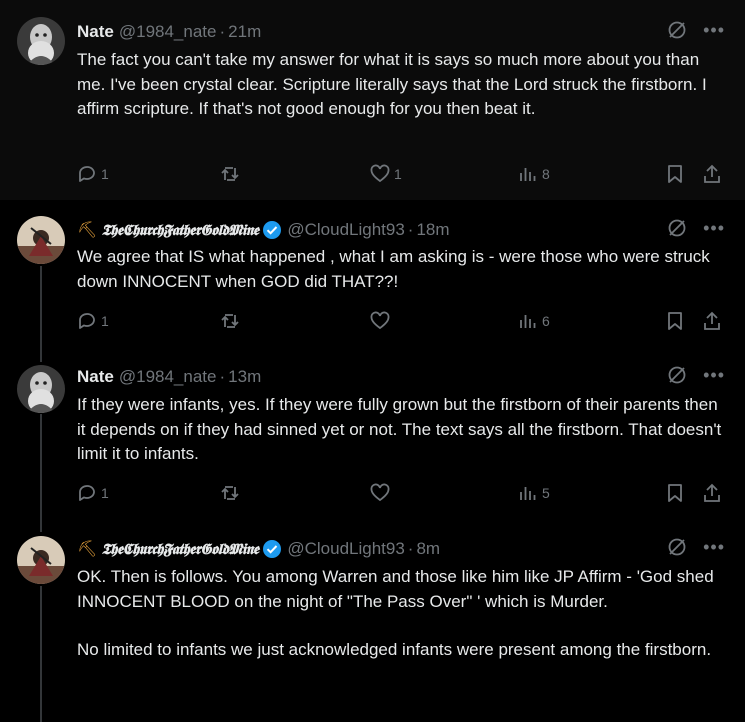  Describe the element at coordinates (244, 32) in the screenshot. I see `timestamp: 21m` at that location.